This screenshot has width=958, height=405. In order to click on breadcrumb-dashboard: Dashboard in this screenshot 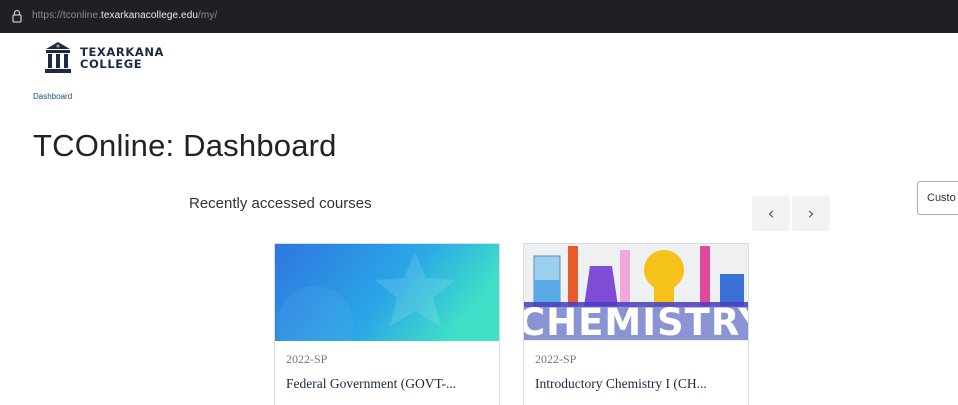, I will do `click(52, 96)`.